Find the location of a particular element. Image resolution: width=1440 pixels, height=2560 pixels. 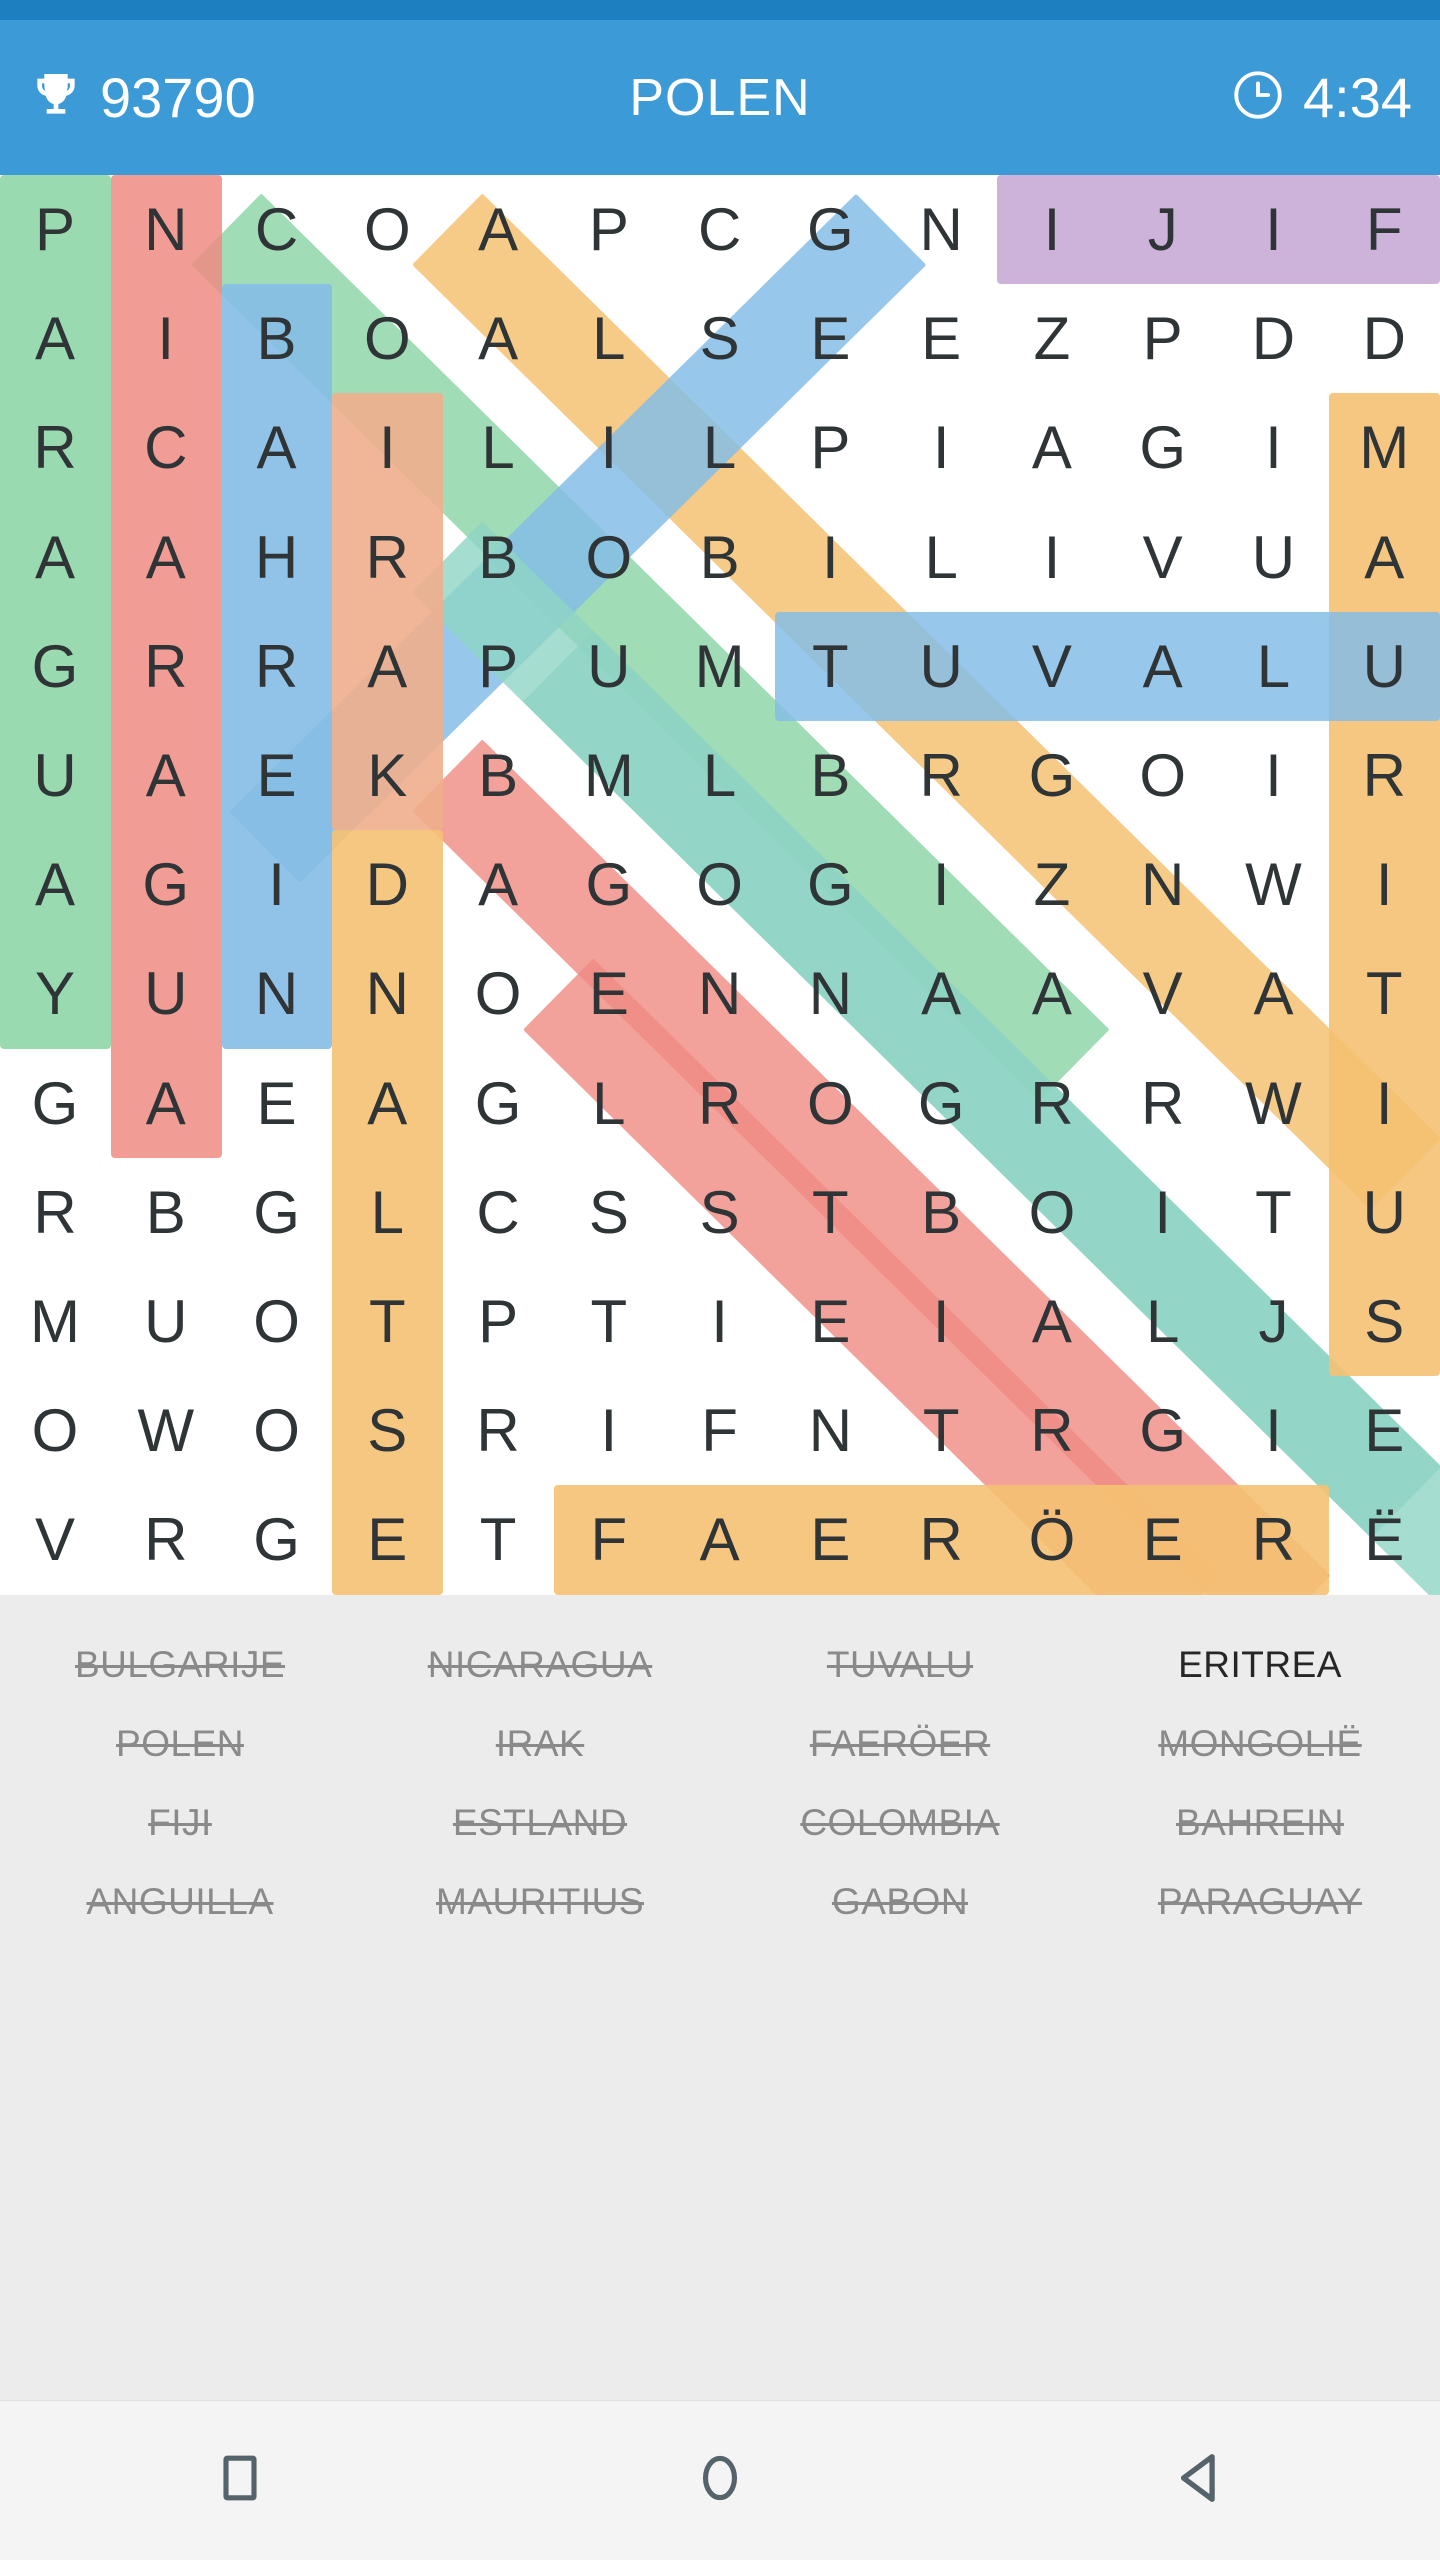

grid-cell-r3-c11: G is located at coordinates (1163, 447).